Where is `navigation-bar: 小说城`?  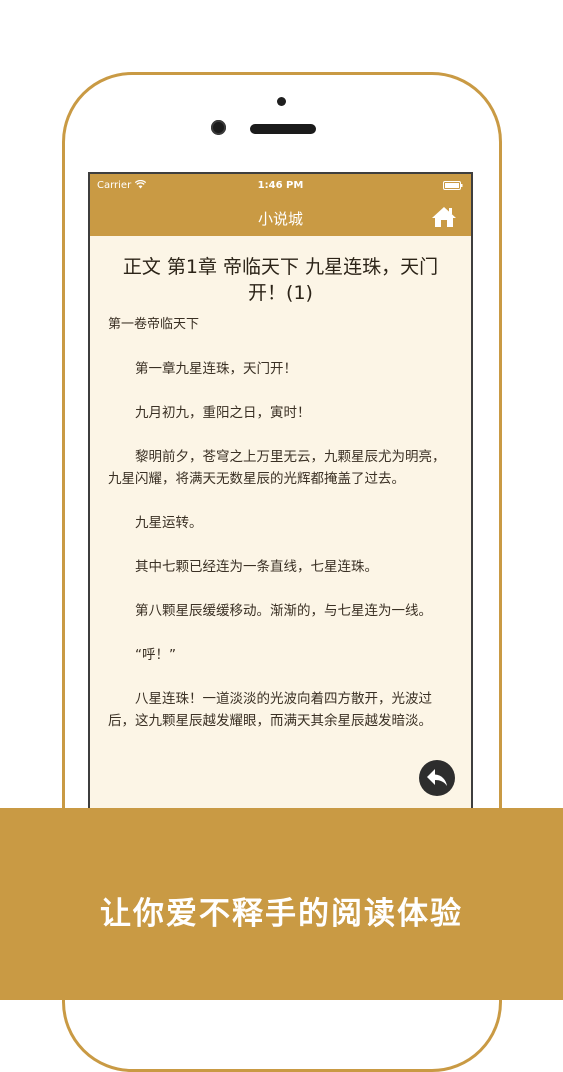
navigation-bar: 小说城 is located at coordinates (280, 217).